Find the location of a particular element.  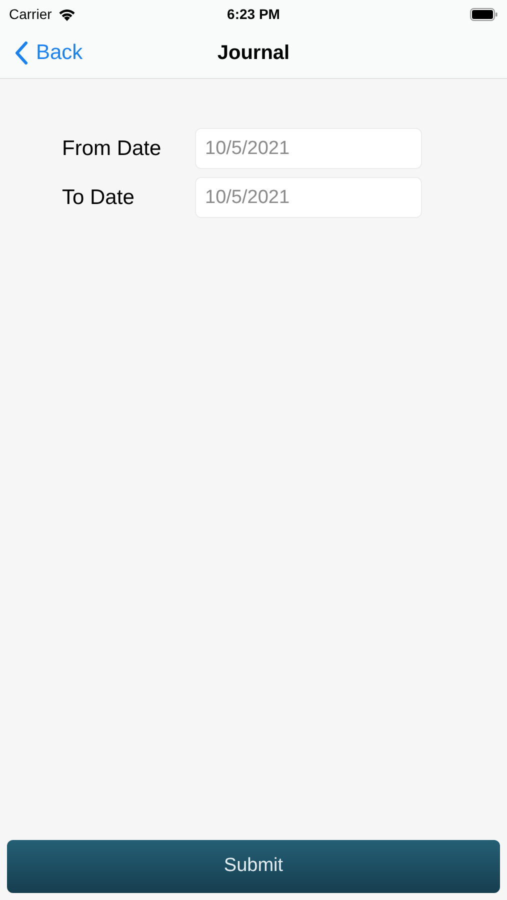

field-label: To Date is located at coordinates (99, 197).